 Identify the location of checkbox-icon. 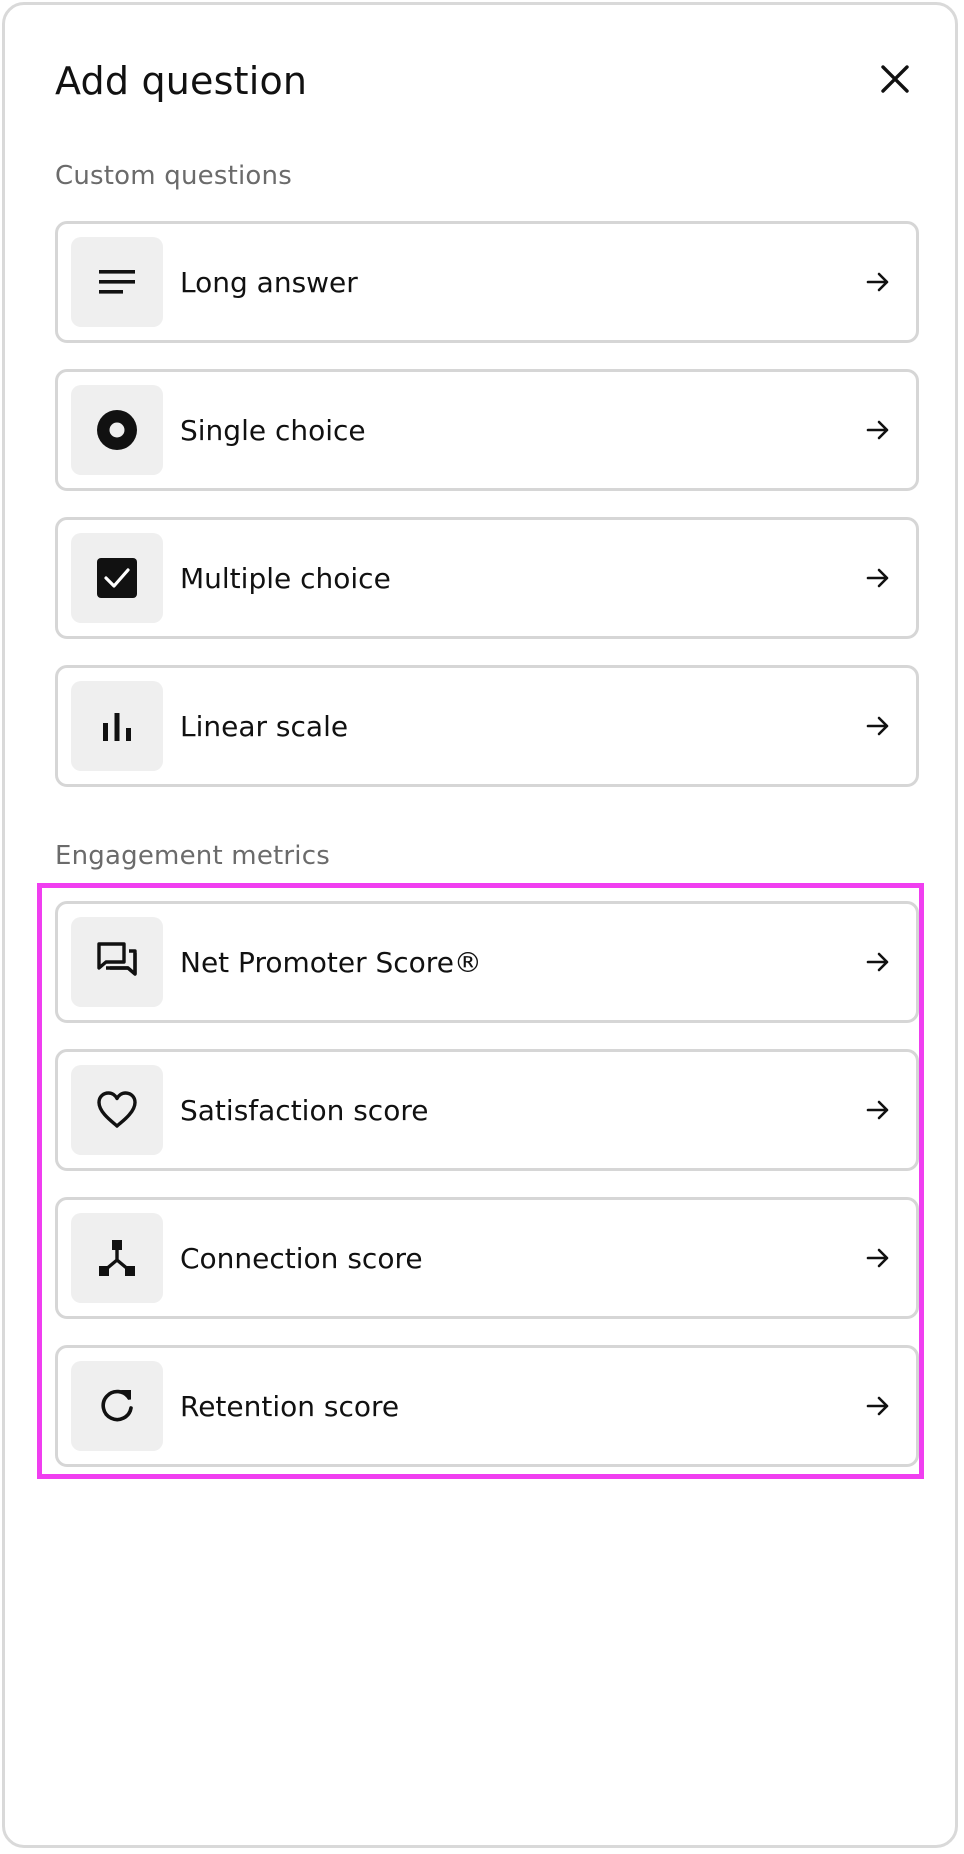
(117, 578).